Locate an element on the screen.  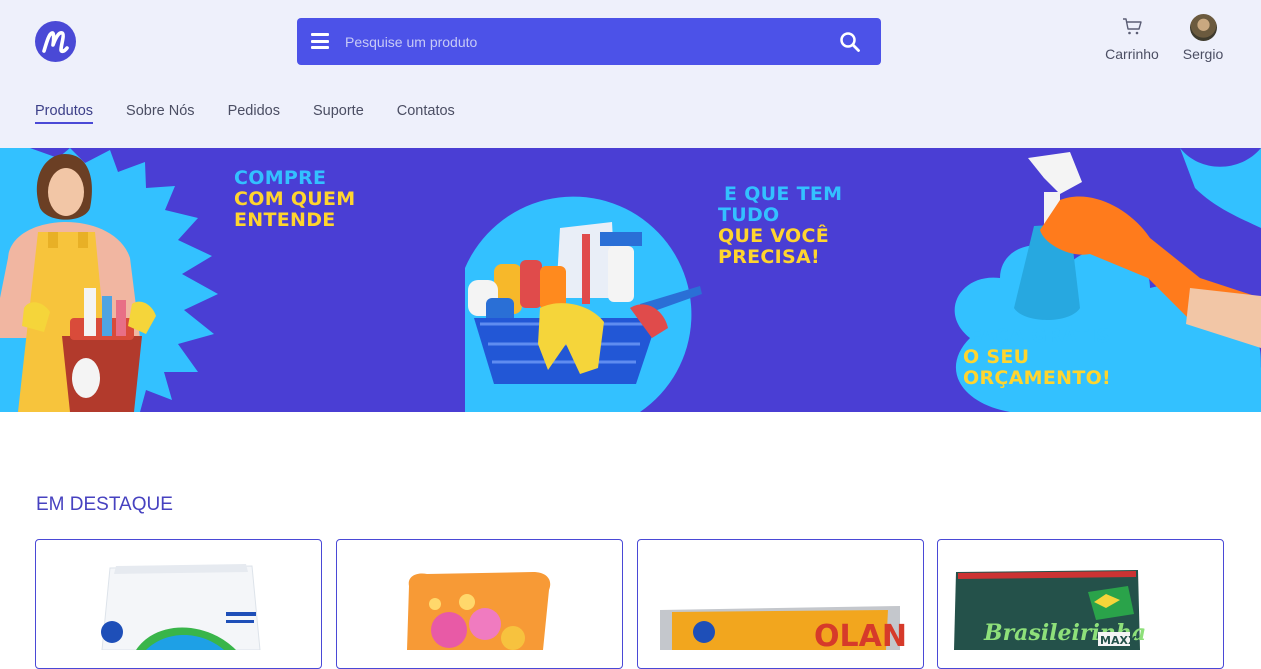
banner-text-line: O SEU is located at coordinates (996, 357).